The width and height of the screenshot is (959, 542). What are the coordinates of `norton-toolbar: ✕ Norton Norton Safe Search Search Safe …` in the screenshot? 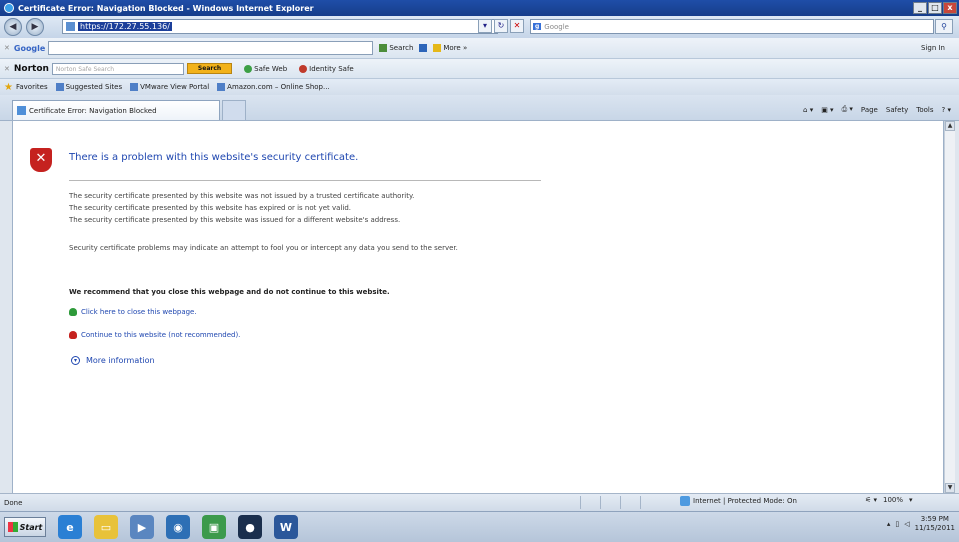 It's located at (479, 68).